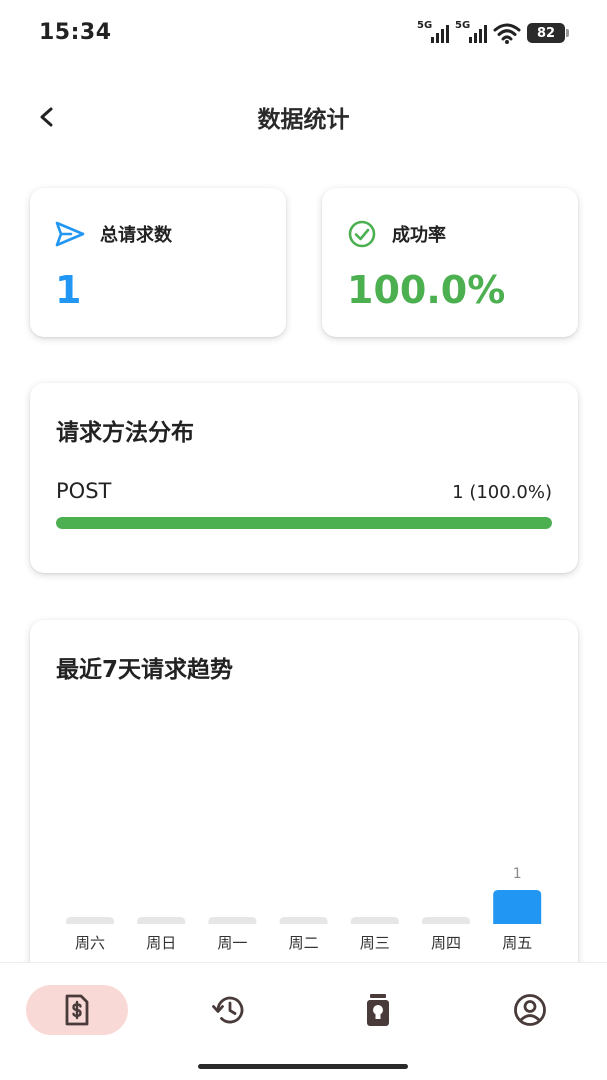 The image size is (607, 1080). I want to click on method-distribution-title: 请求方法分布, so click(125, 433).